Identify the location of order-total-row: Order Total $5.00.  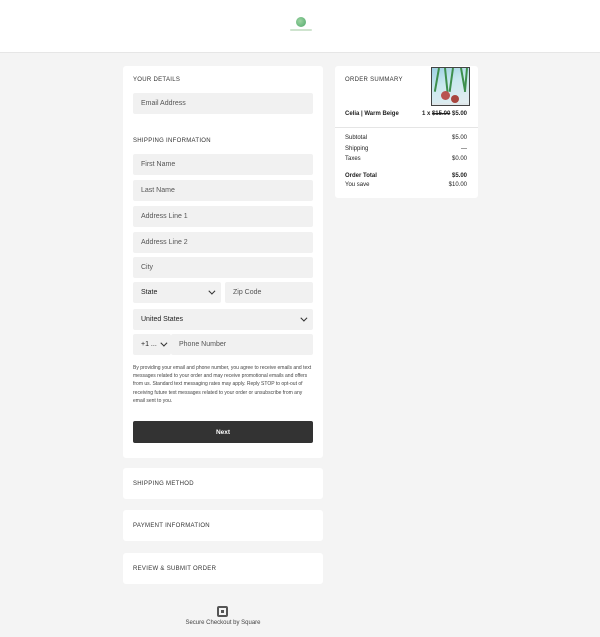
(406, 176).